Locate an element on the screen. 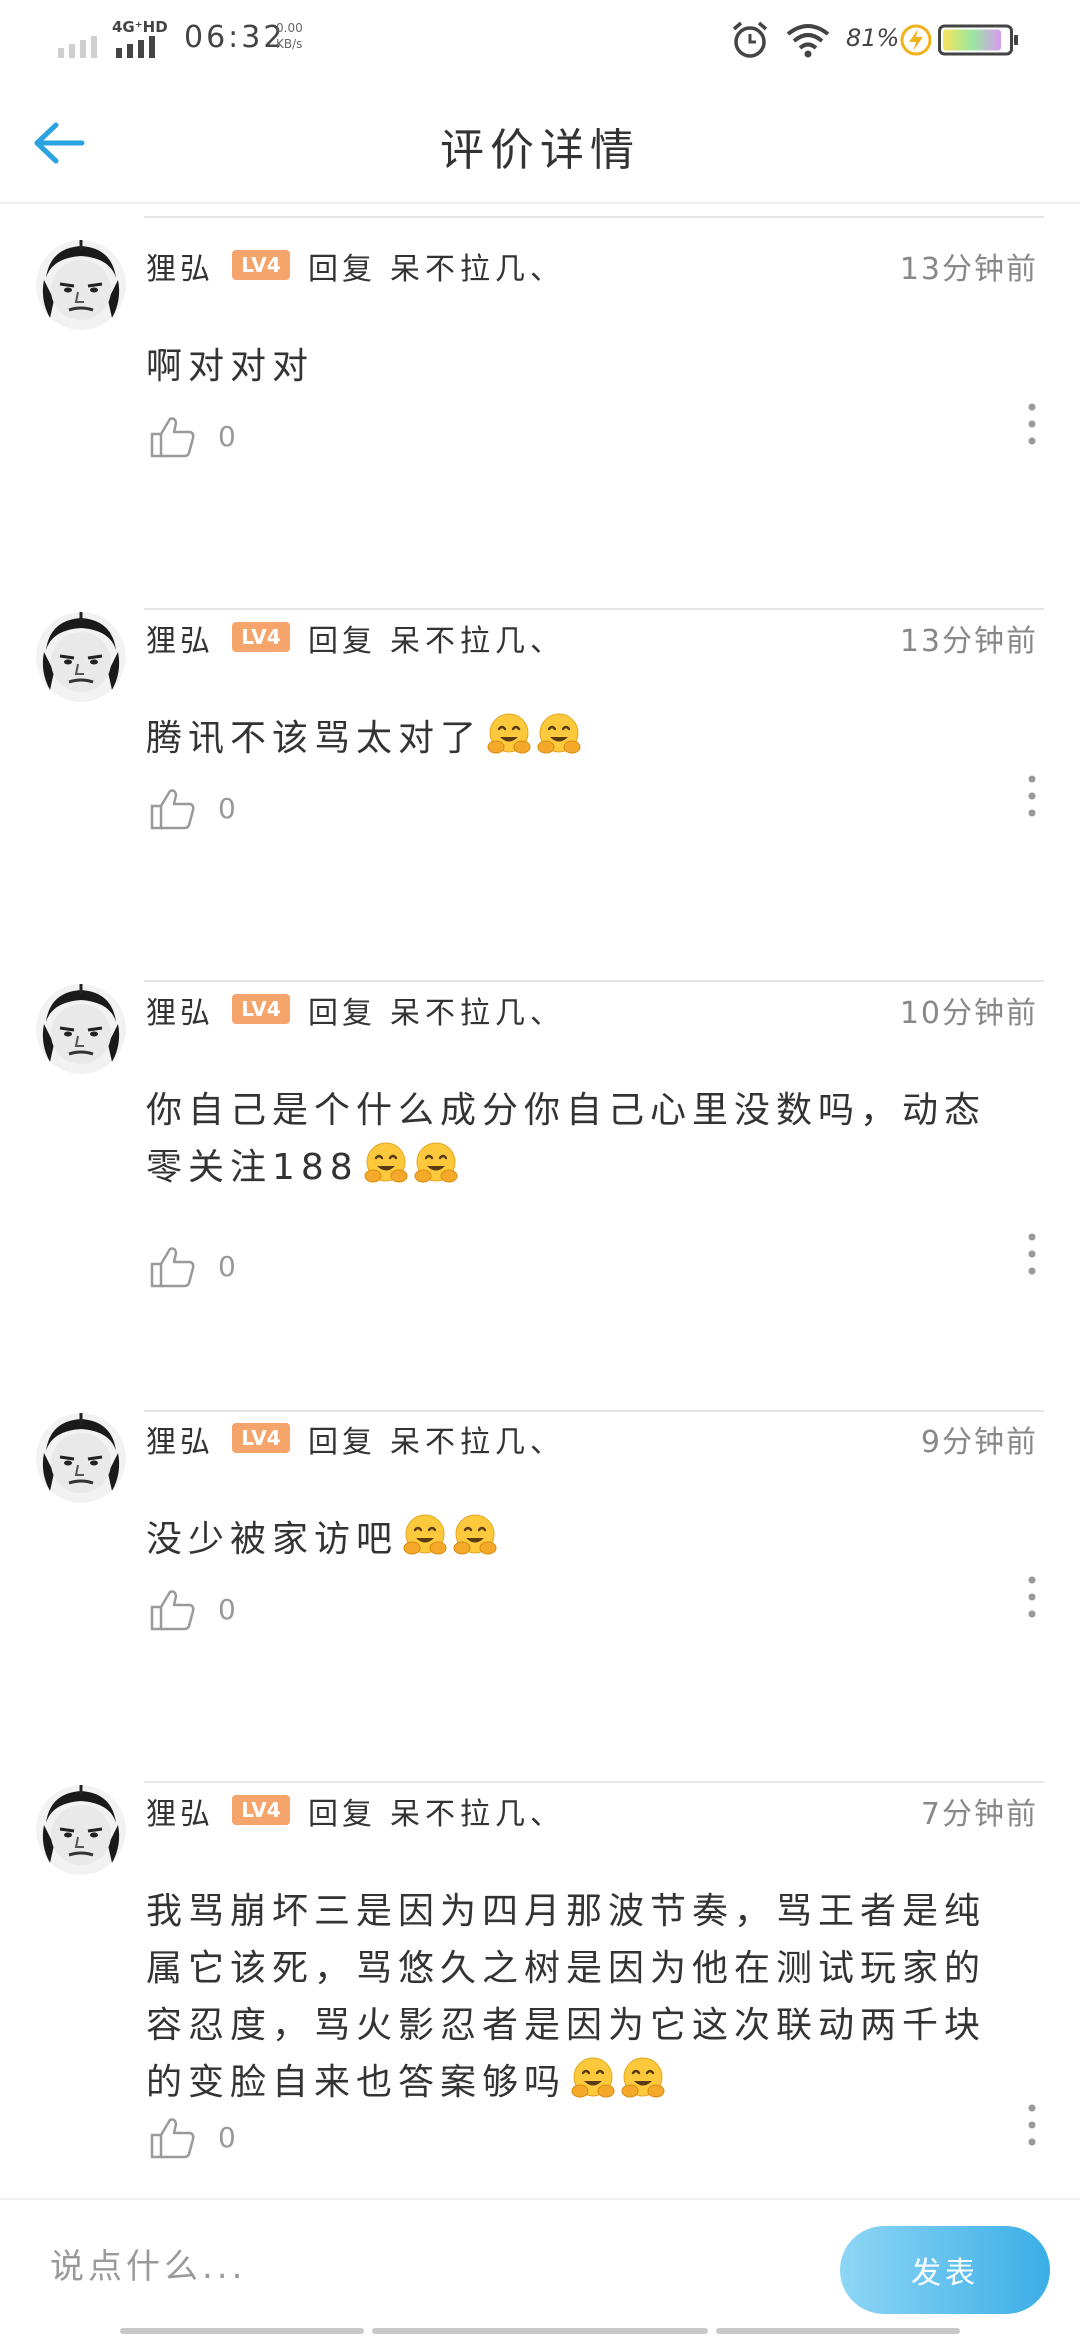  alarm-icon is located at coordinates (750, 39).